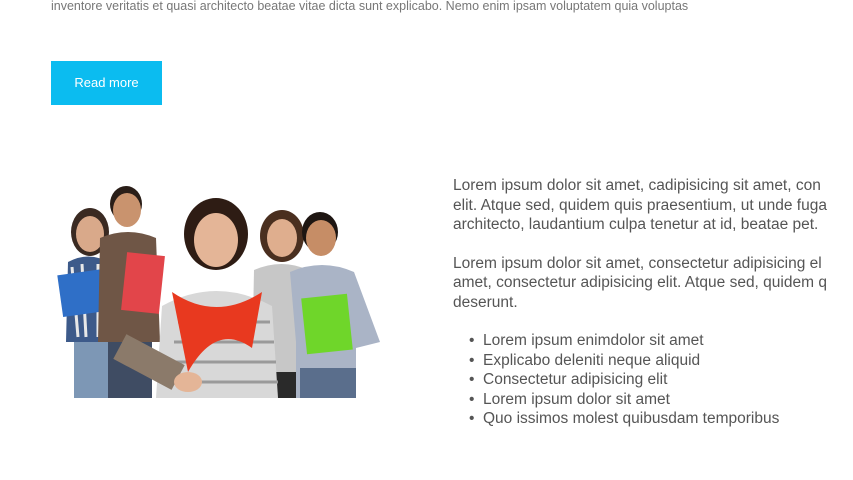  I want to click on list-item-label: Explicabo deleniti neque aliquid, so click(592, 360).